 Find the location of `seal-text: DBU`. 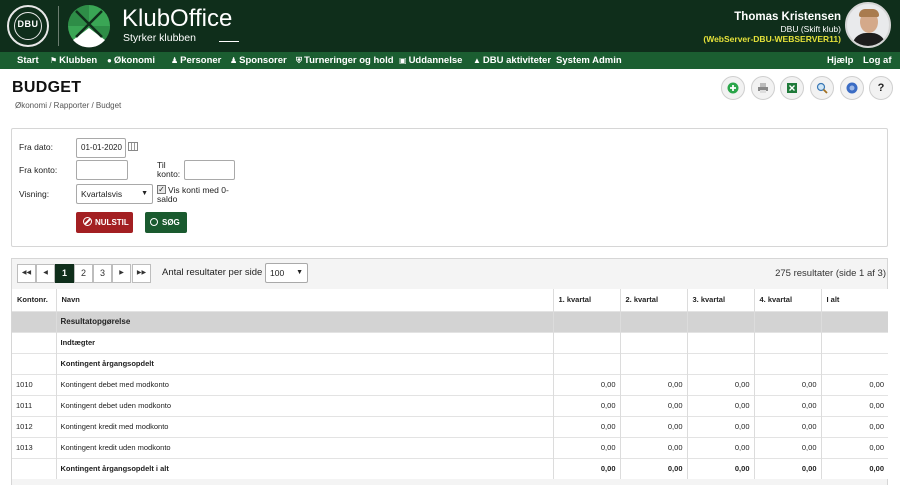

seal-text: DBU is located at coordinates (28, 24).